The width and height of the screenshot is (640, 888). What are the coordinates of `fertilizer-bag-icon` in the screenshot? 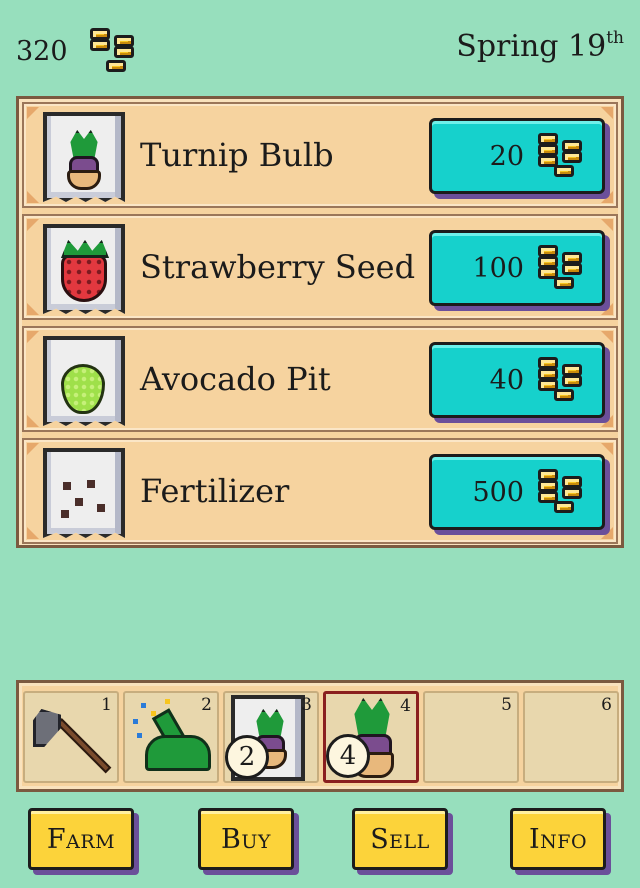 It's located at (84, 493).